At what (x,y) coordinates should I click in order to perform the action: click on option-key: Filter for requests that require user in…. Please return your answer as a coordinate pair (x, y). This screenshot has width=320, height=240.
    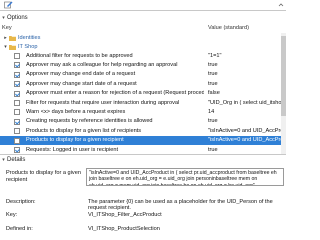
    Looking at the image, I should click on (103, 102).